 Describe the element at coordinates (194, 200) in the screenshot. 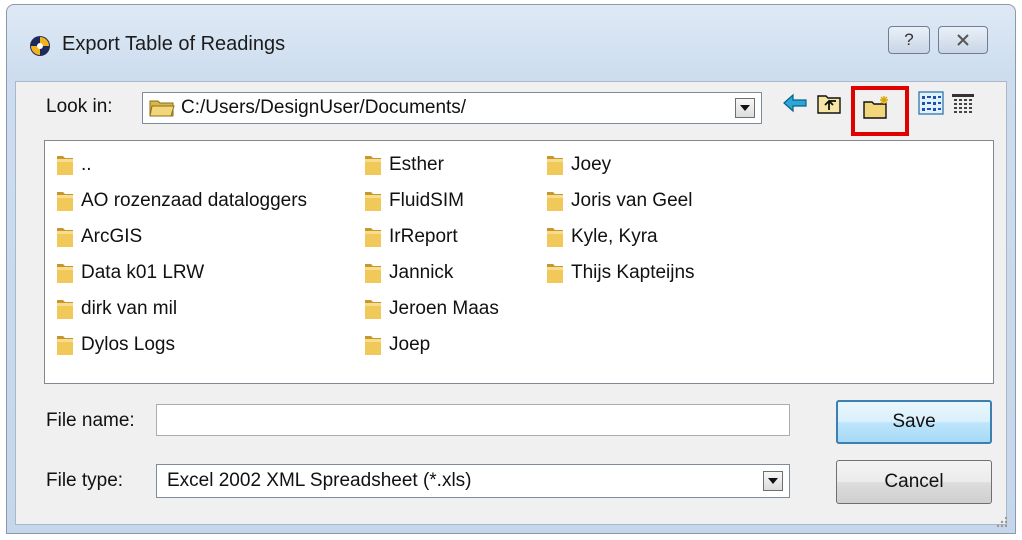

I see `folder-name: AO rozenzaad dataloggers` at that location.